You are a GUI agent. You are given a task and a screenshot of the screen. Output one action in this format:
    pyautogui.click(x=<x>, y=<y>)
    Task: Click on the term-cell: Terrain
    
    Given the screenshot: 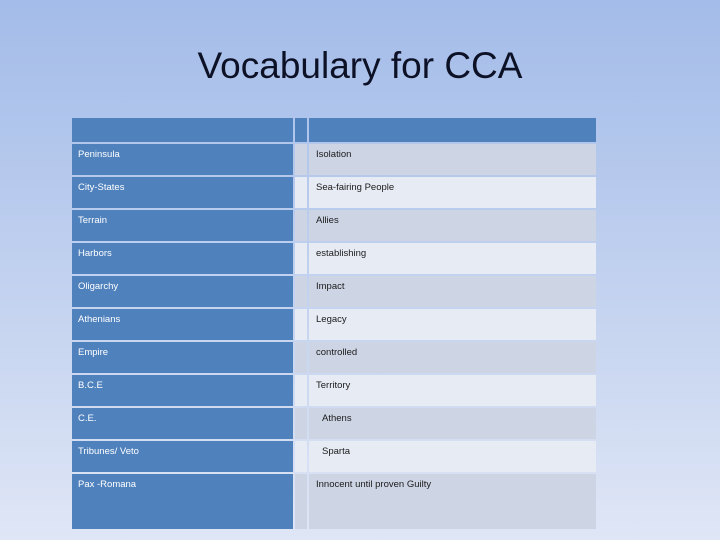 What is the action you would take?
    pyautogui.click(x=182, y=225)
    